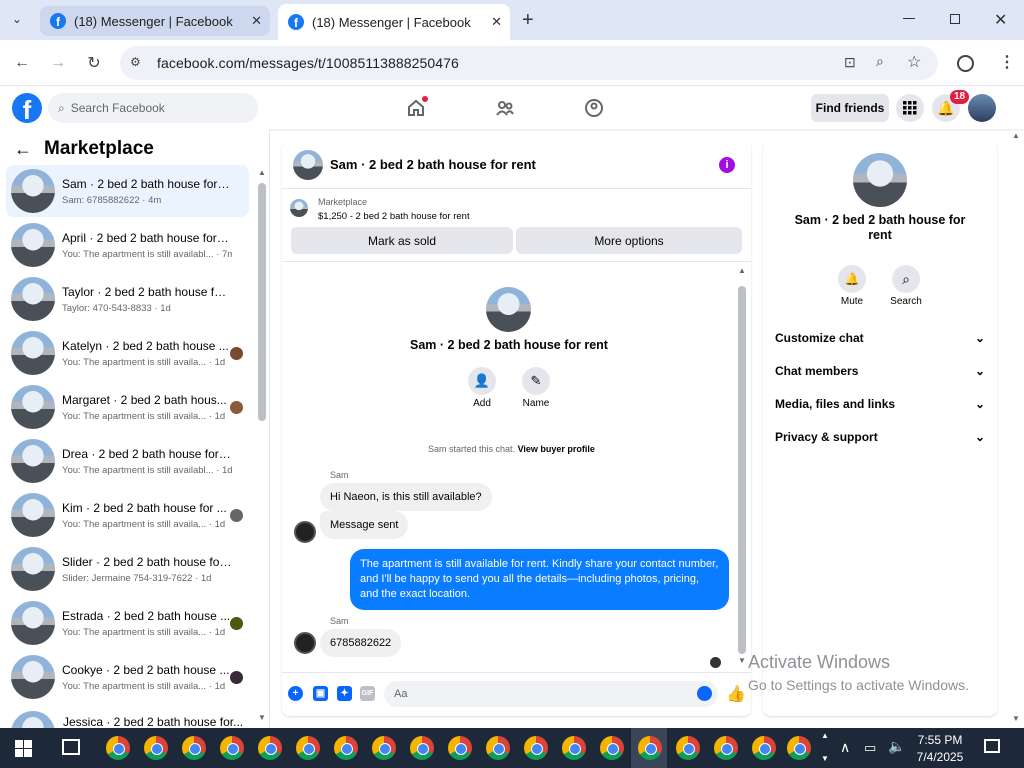 This screenshot has width=1024, height=768. I want to click on browser-tab-2-active: f (18) Messenger | Facebook ✕, so click(394, 22).